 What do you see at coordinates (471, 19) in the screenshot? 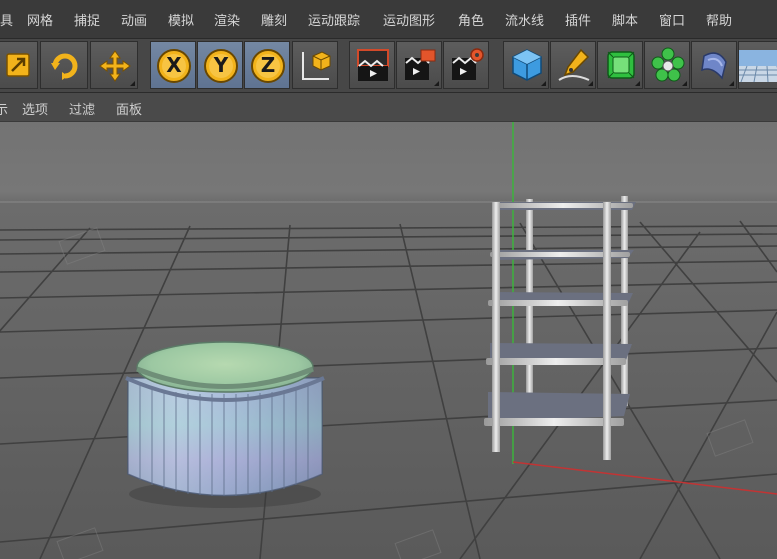
I see `menu-character: 角色` at bounding box center [471, 19].